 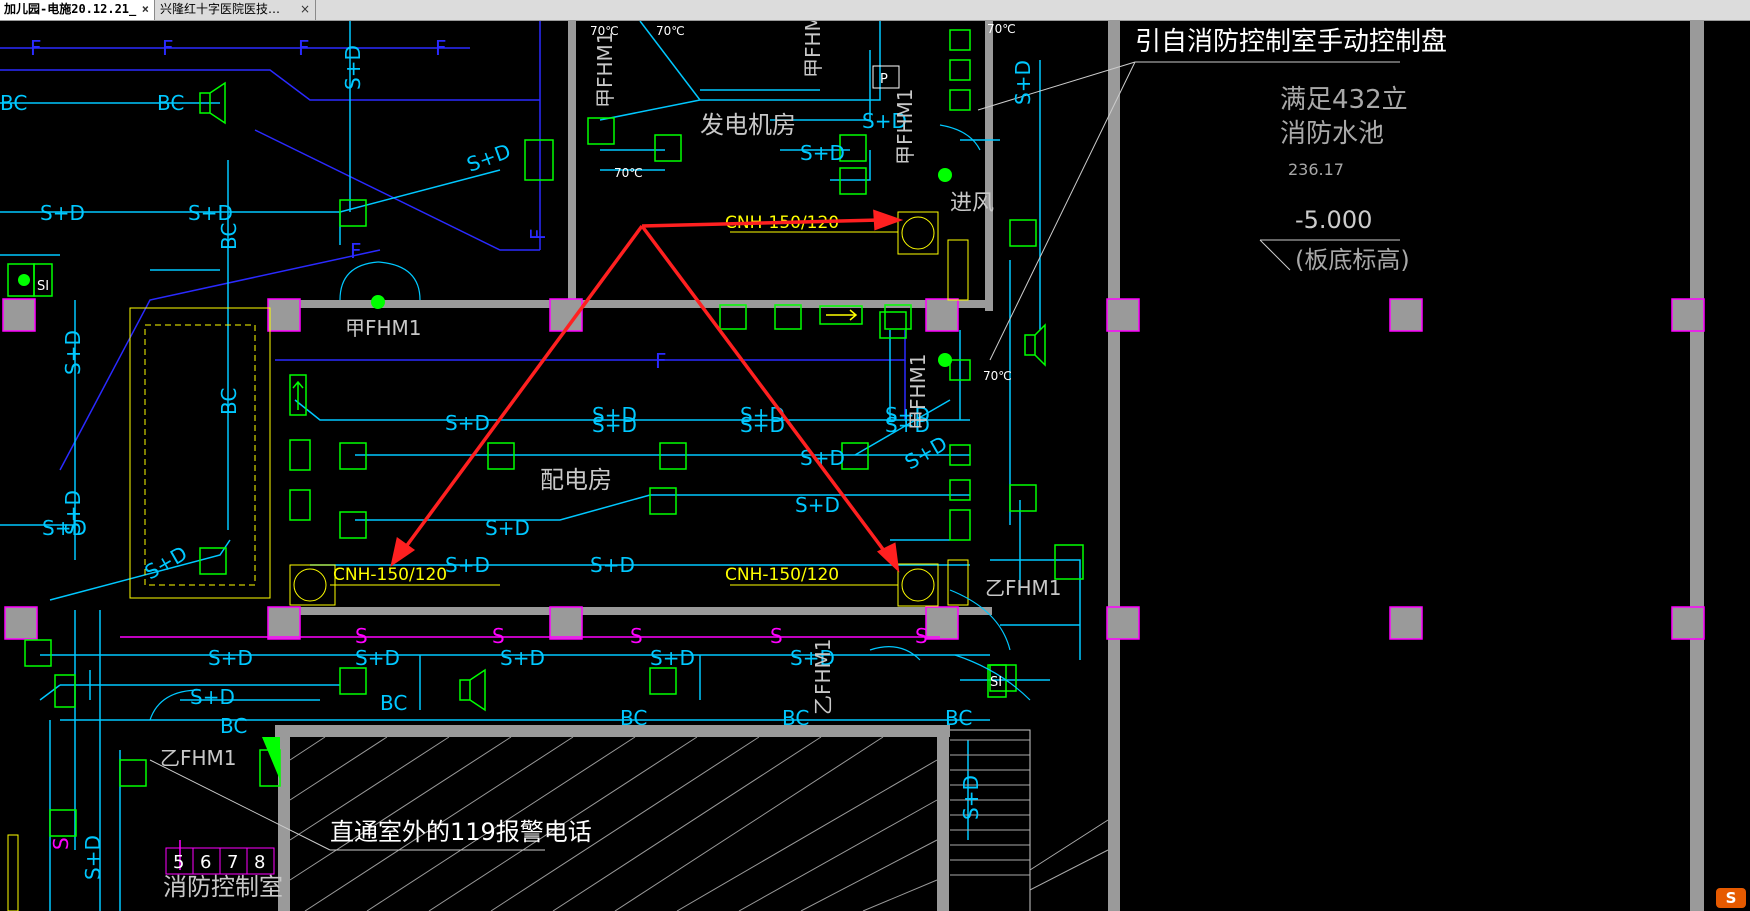 What do you see at coordinates (989, 166) in the screenshot?
I see `wall-generator-right` at bounding box center [989, 166].